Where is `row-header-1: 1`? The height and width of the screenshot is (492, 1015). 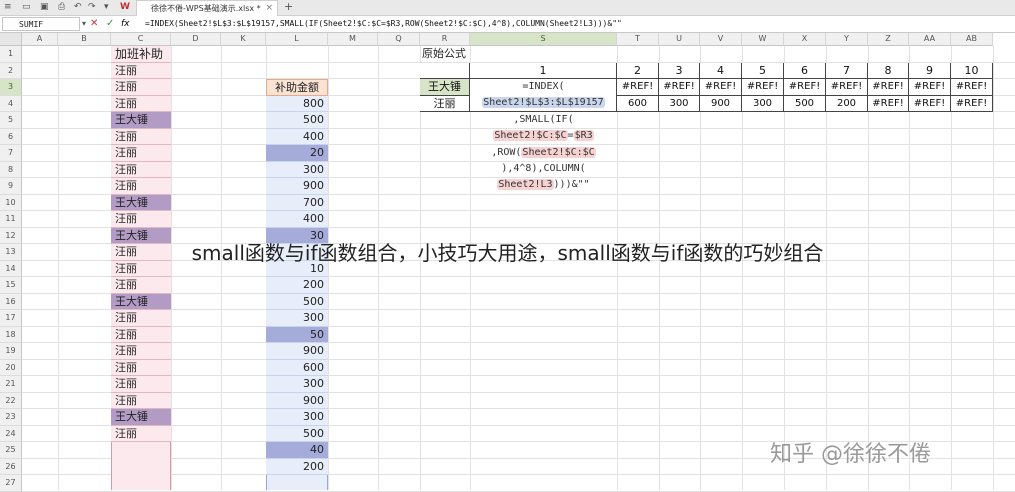
row-header-1: 1 is located at coordinates (11, 54).